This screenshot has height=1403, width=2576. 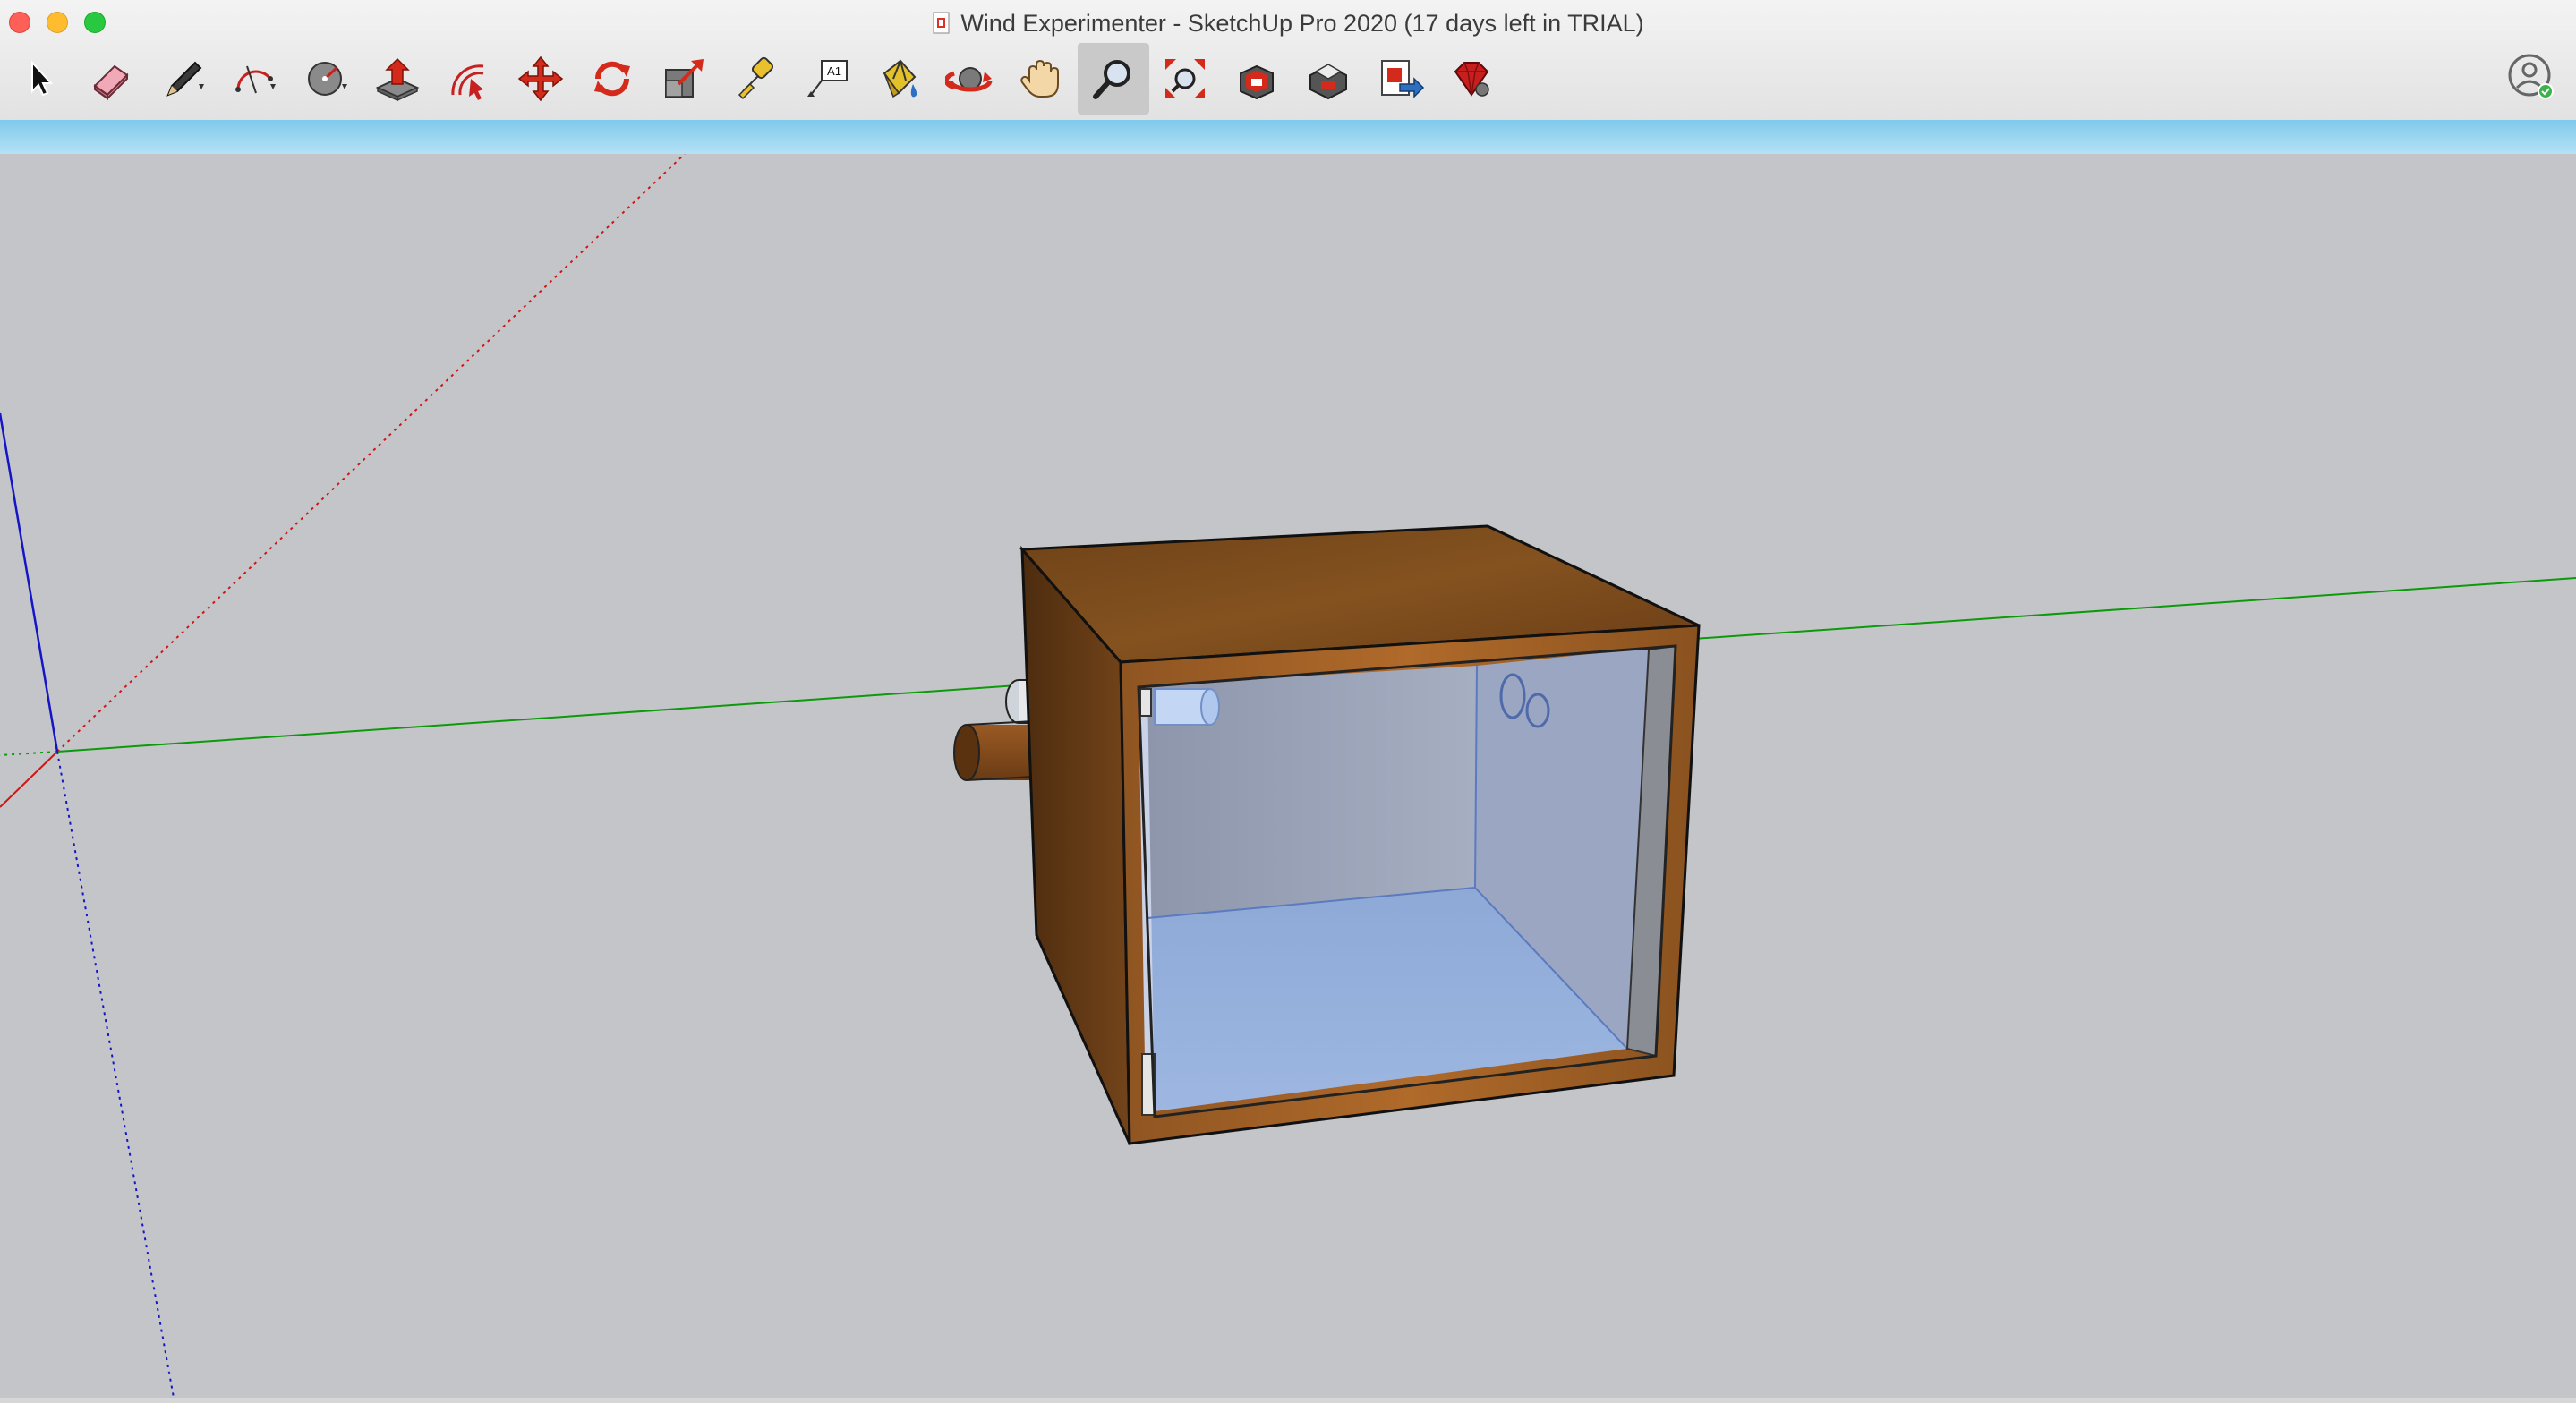 I want to click on tape-measure-icon, so click(x=756, y=78).